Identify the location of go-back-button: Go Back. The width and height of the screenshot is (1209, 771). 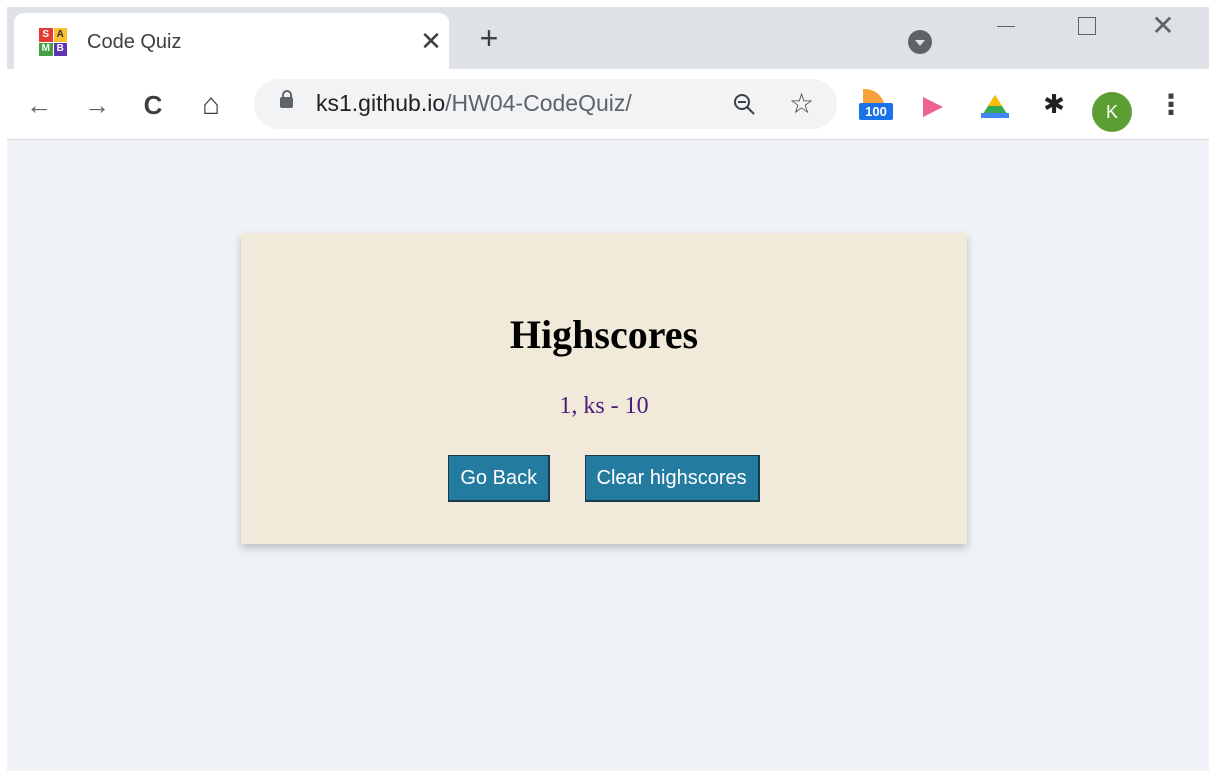
(499, 478).